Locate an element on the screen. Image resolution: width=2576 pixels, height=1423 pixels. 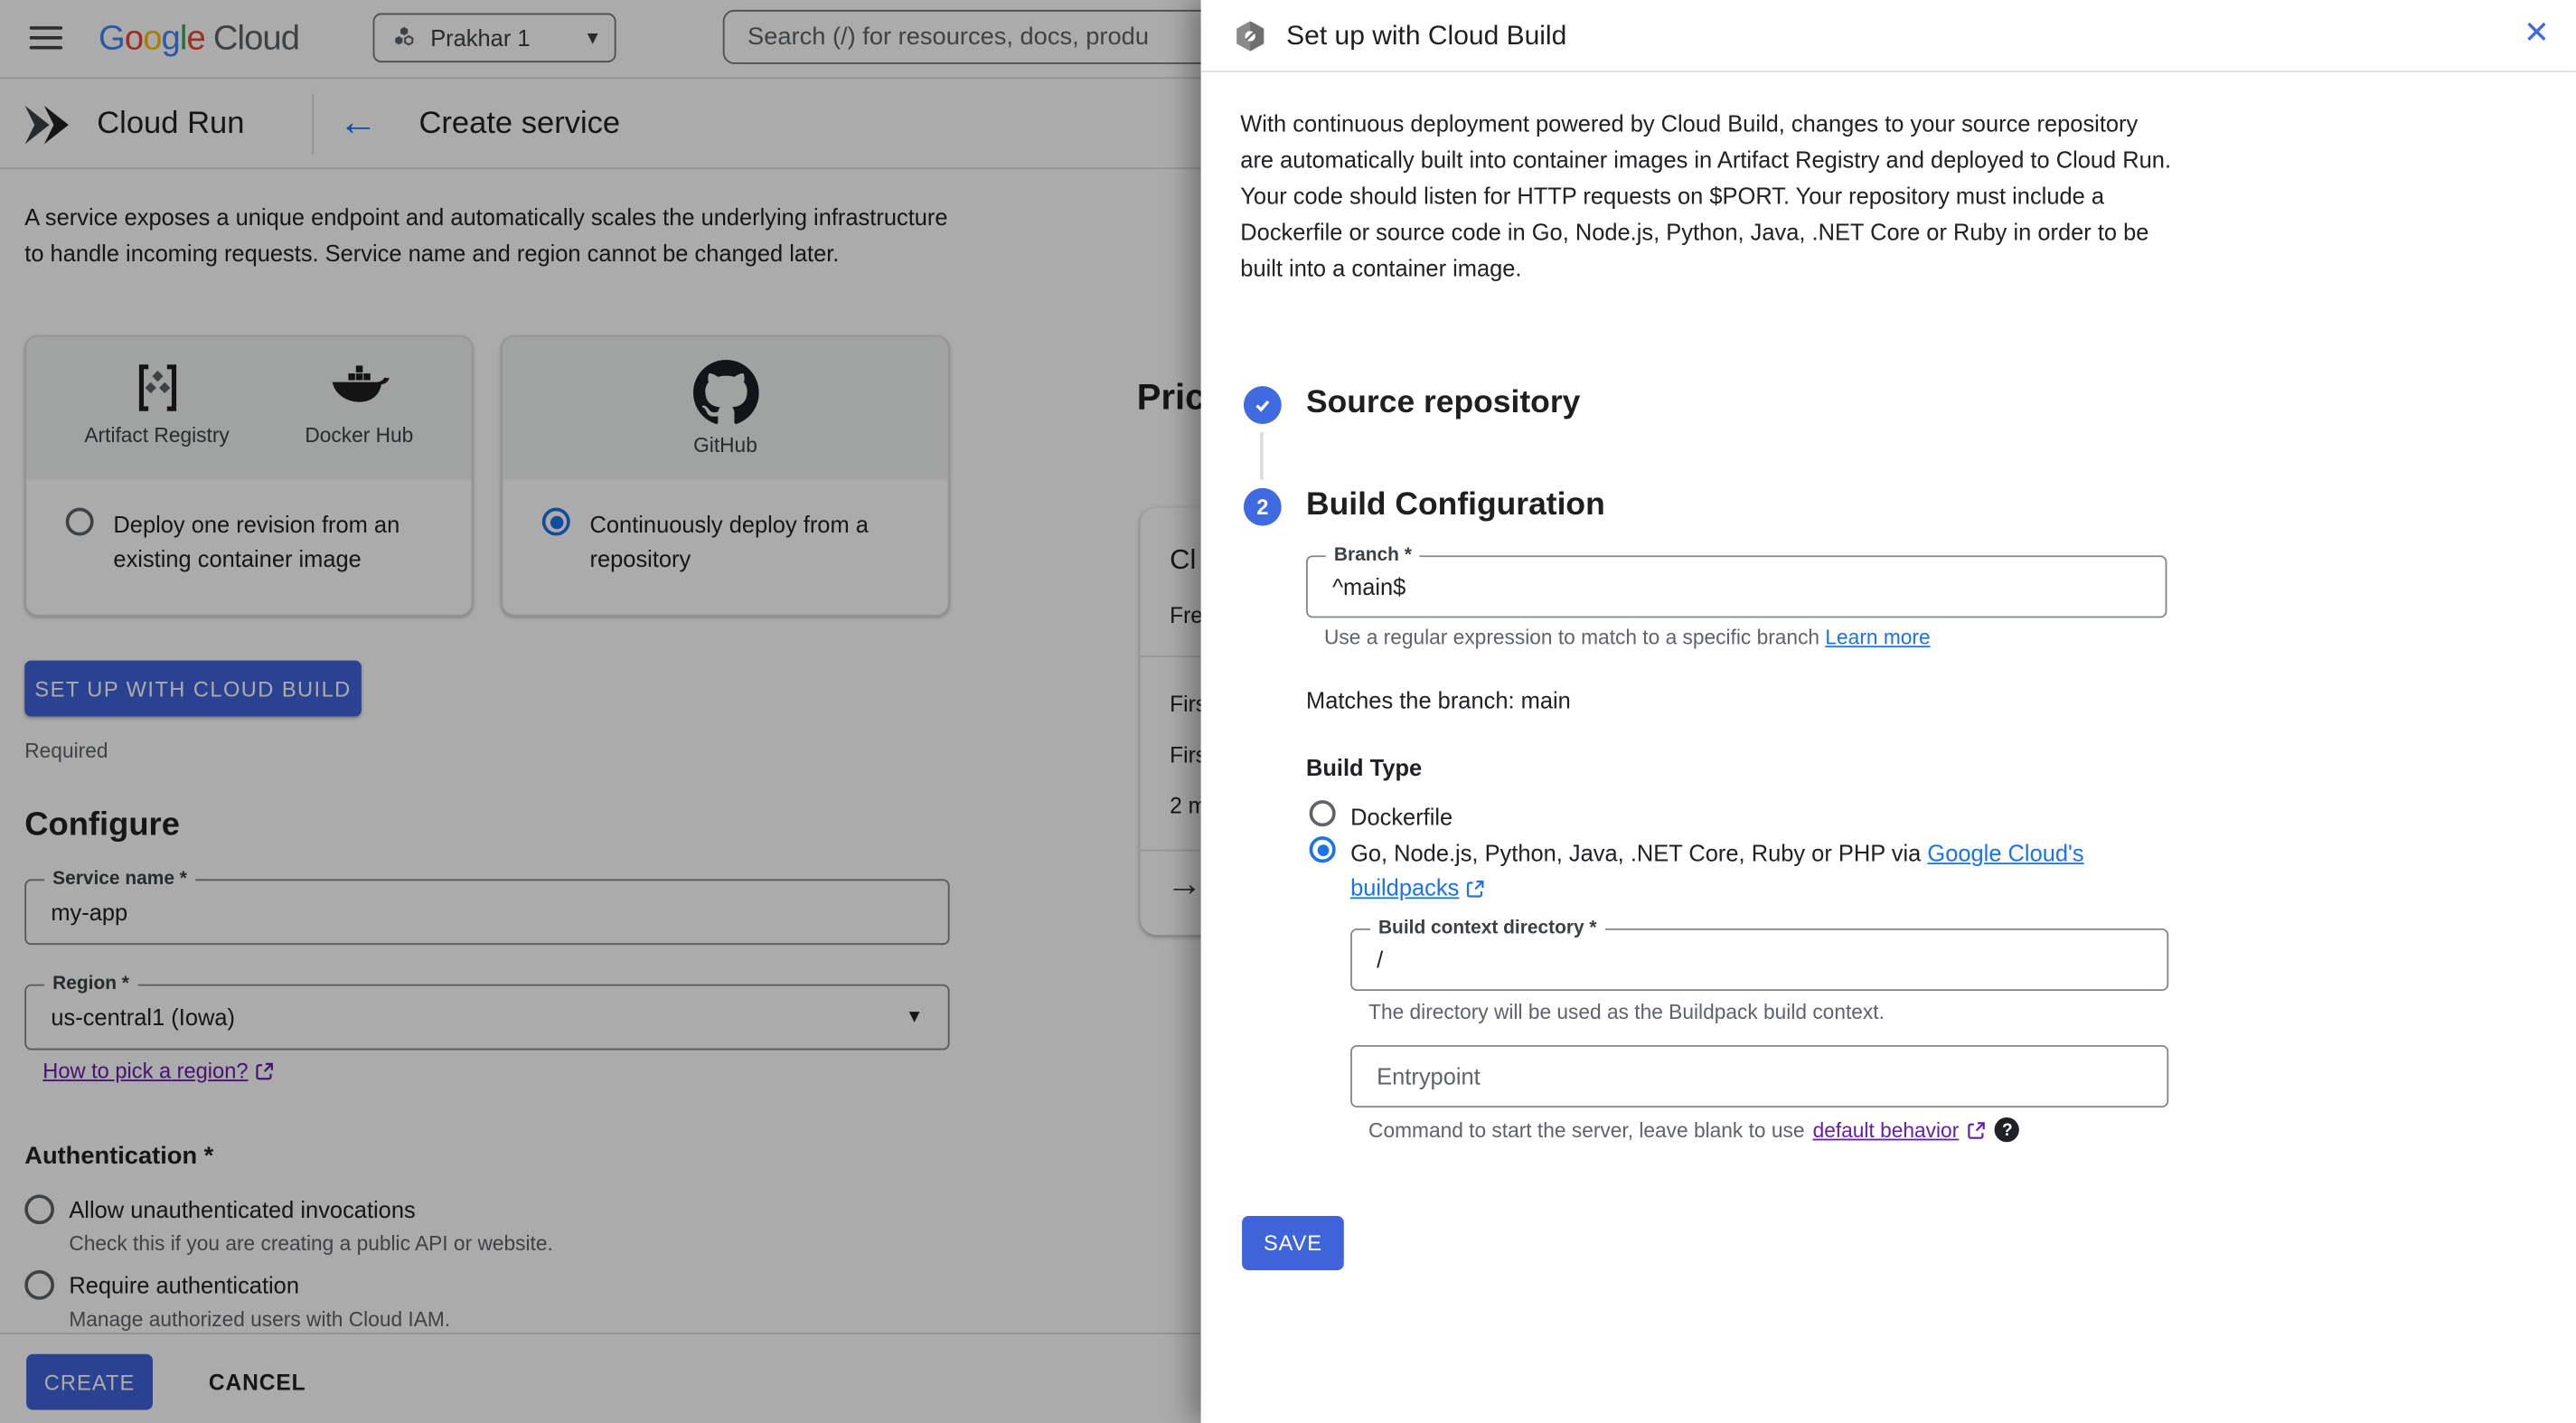
close-icon: ✕ is located at coordinates (2537, 36).